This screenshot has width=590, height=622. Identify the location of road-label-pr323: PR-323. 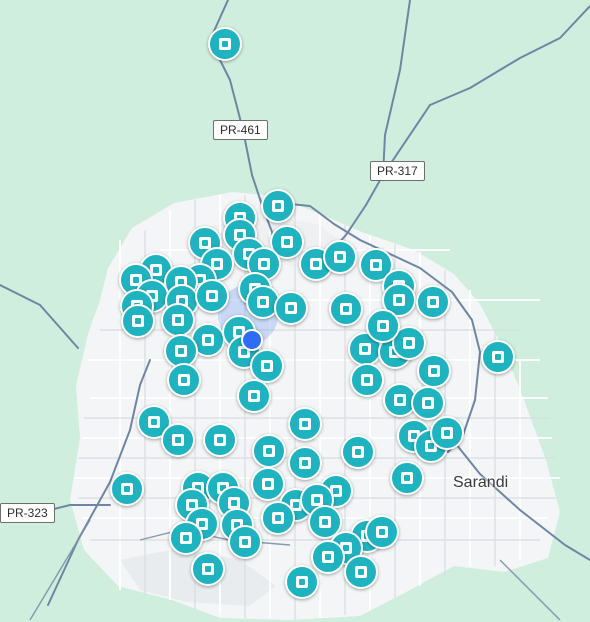
(27, 513).